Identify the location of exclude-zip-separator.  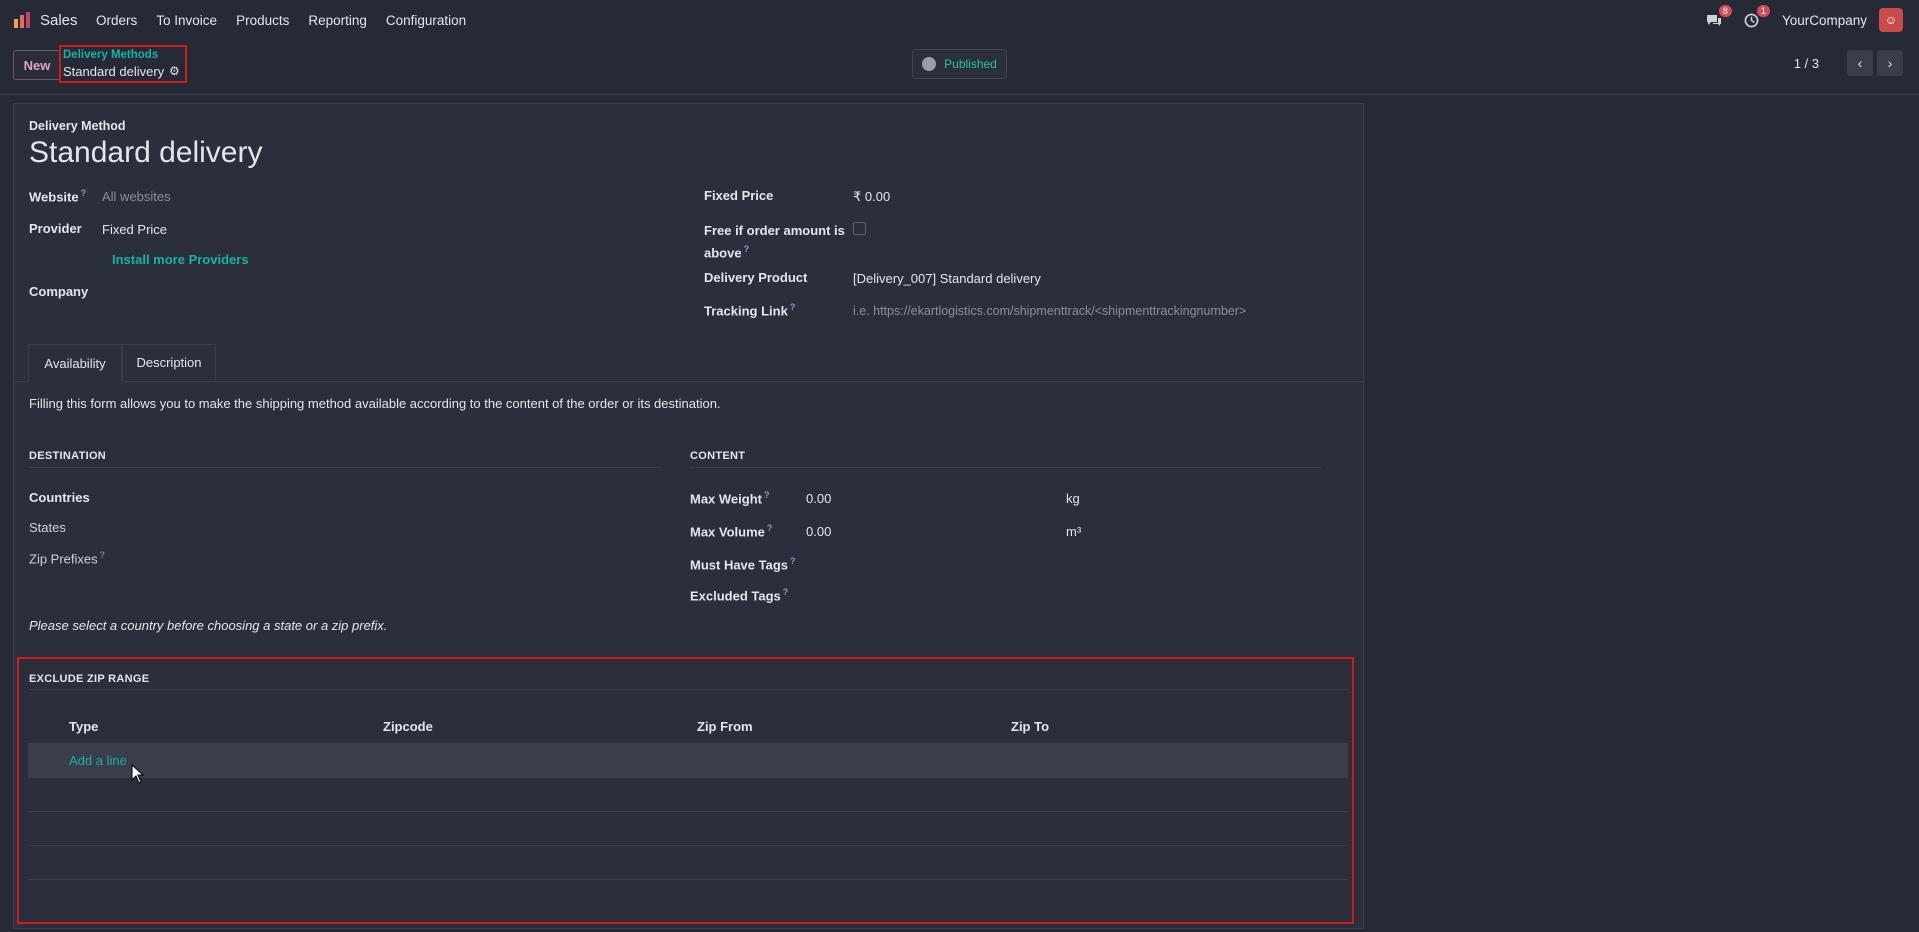
(689, 689).